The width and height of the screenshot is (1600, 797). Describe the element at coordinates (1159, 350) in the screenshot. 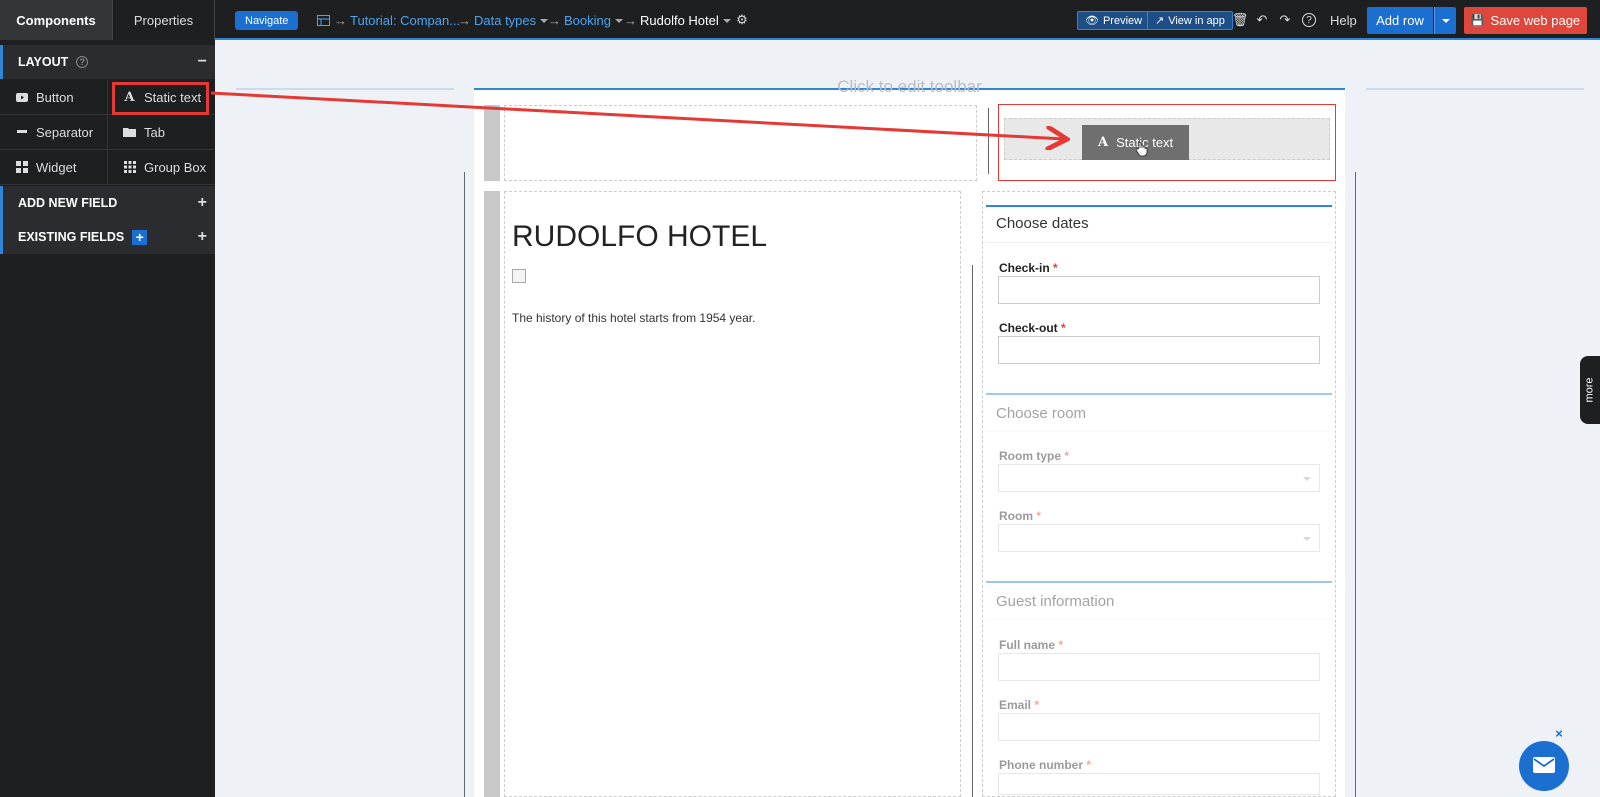

I see `check-out-input` at that location.